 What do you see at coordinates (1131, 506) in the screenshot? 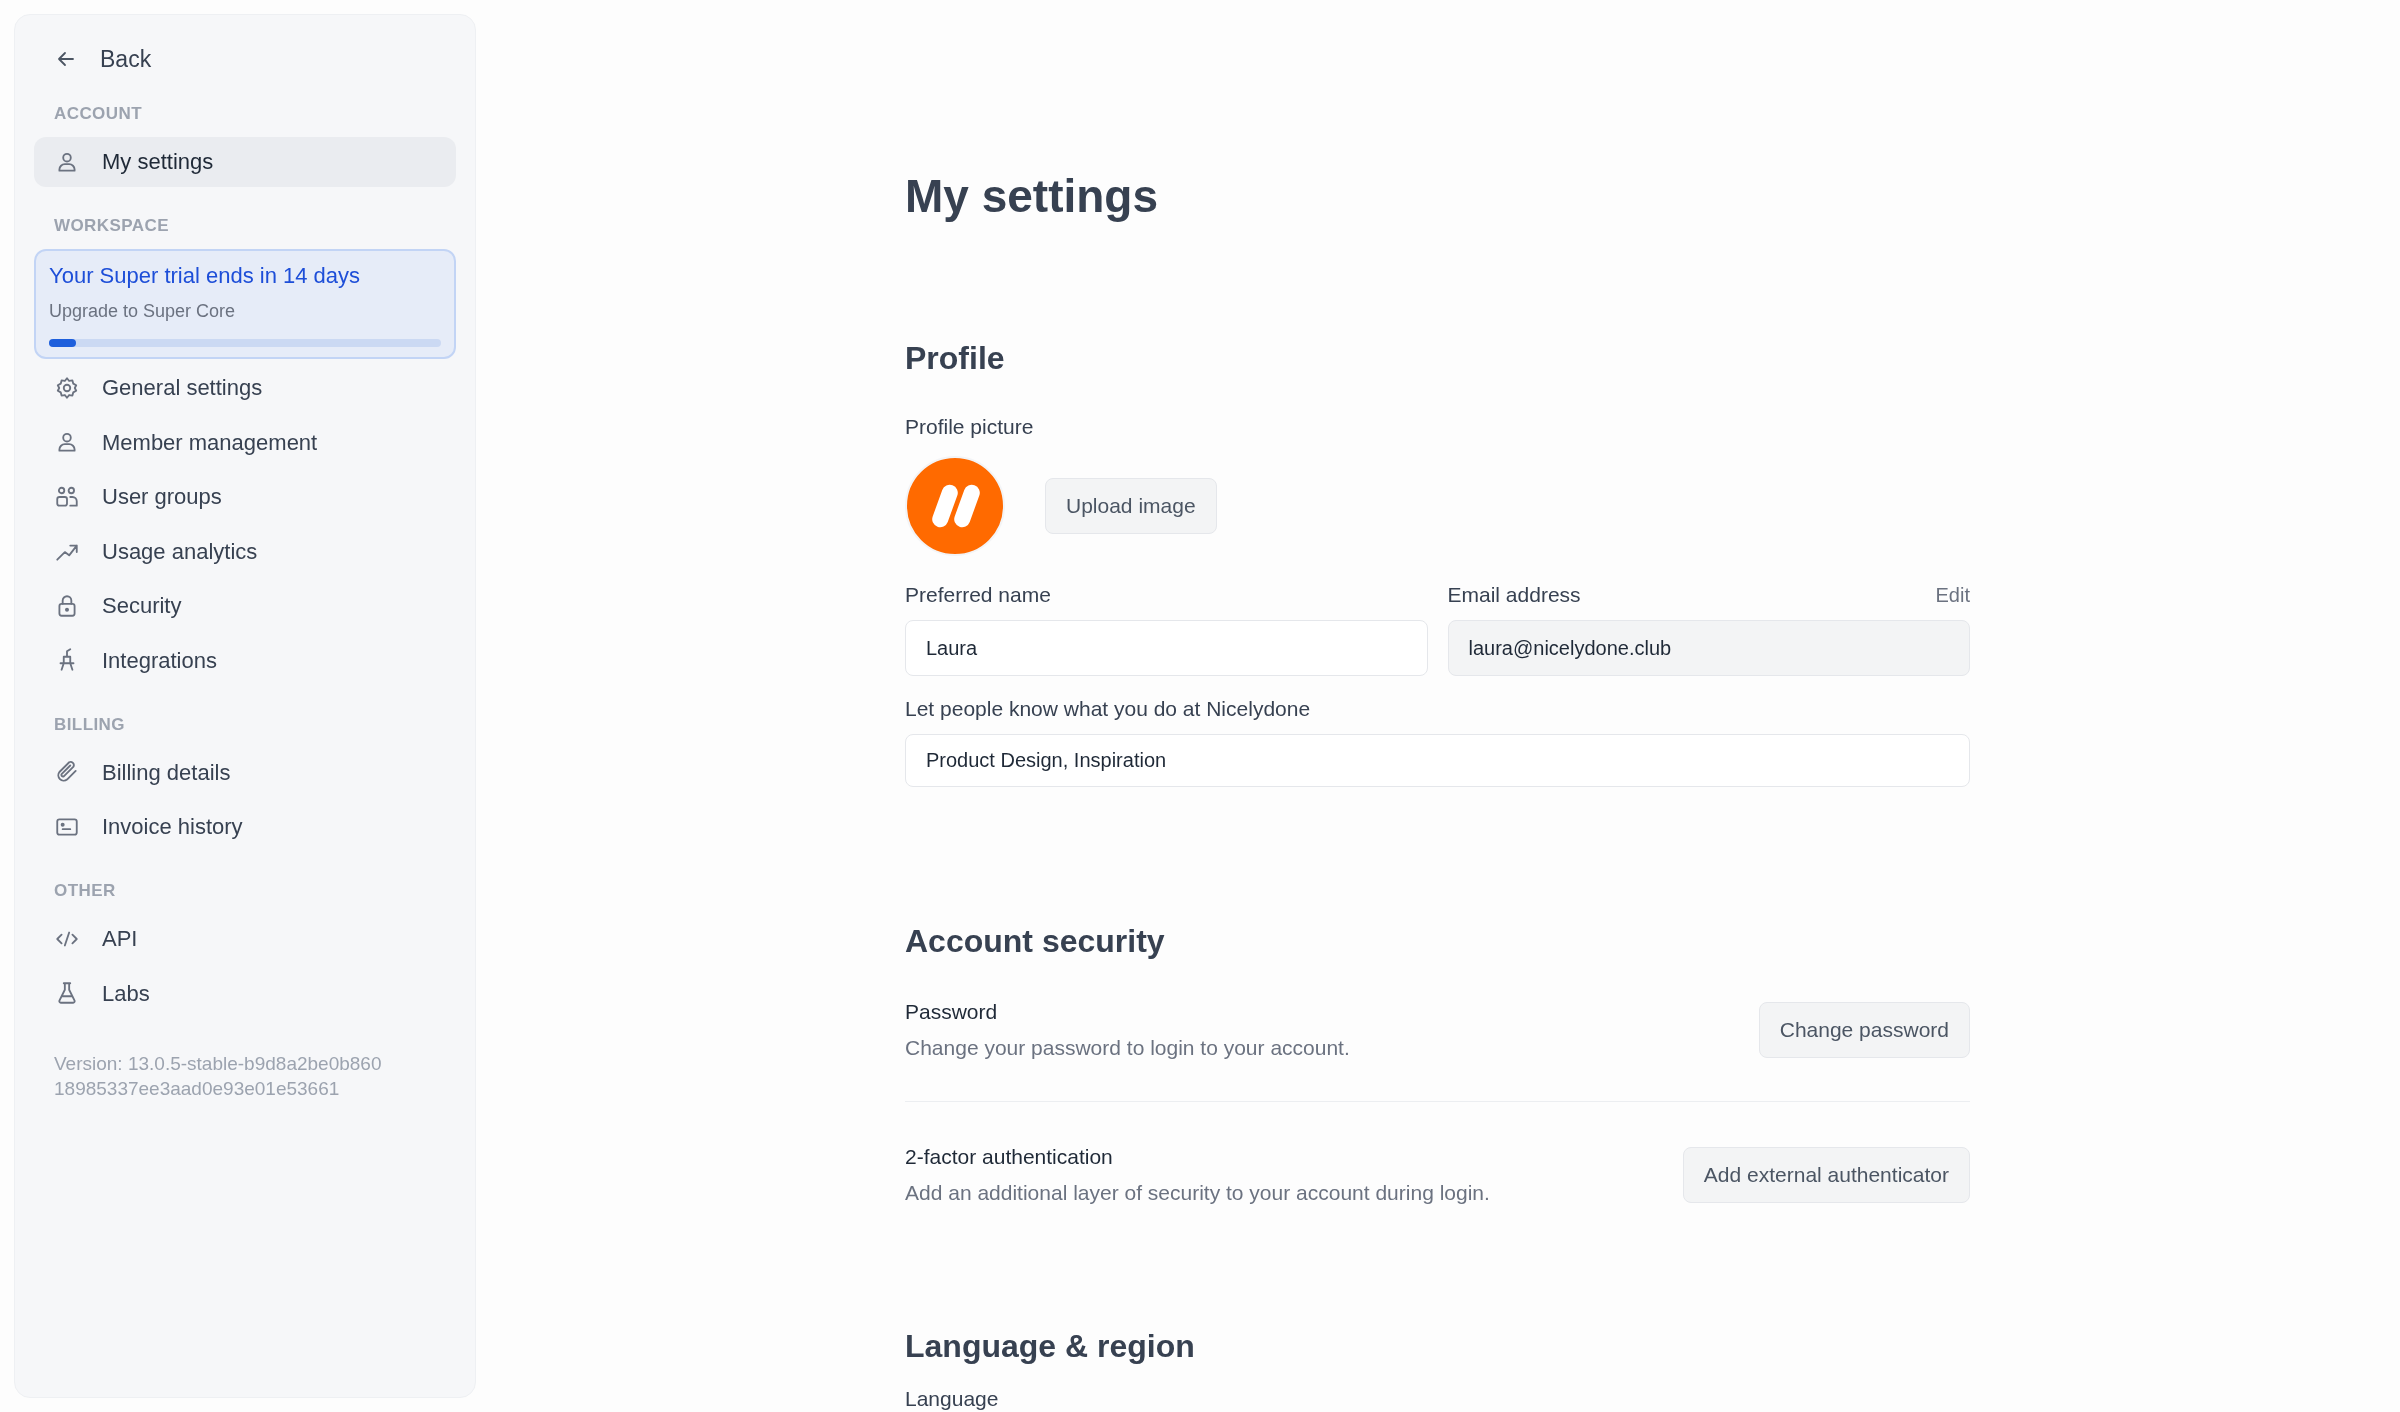
I see `upload-image-button: Upload image` at bounding box center [1131, 506].